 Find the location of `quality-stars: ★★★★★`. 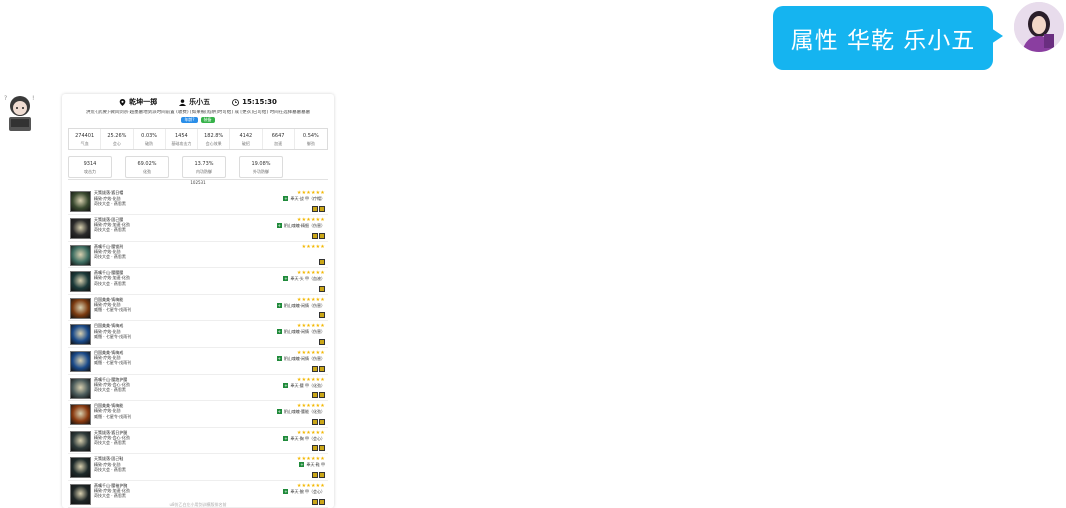

quality-stars: ★★★★★ is located at coordinates (313, 246).